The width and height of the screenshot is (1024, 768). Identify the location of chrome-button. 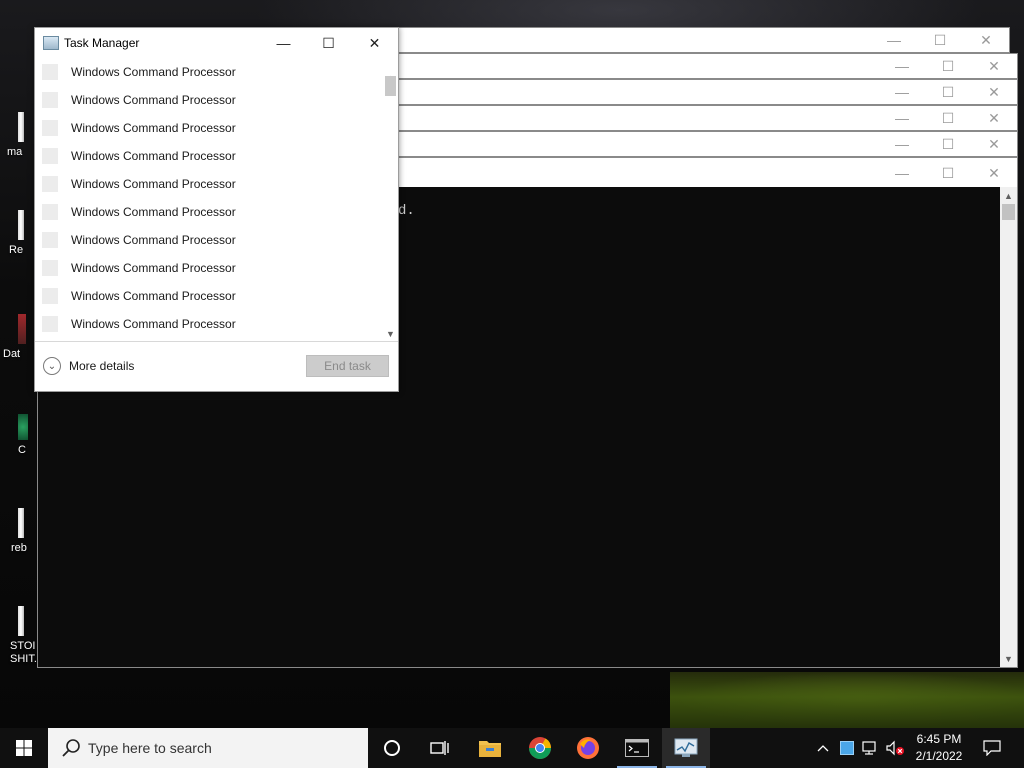
(540, 748).